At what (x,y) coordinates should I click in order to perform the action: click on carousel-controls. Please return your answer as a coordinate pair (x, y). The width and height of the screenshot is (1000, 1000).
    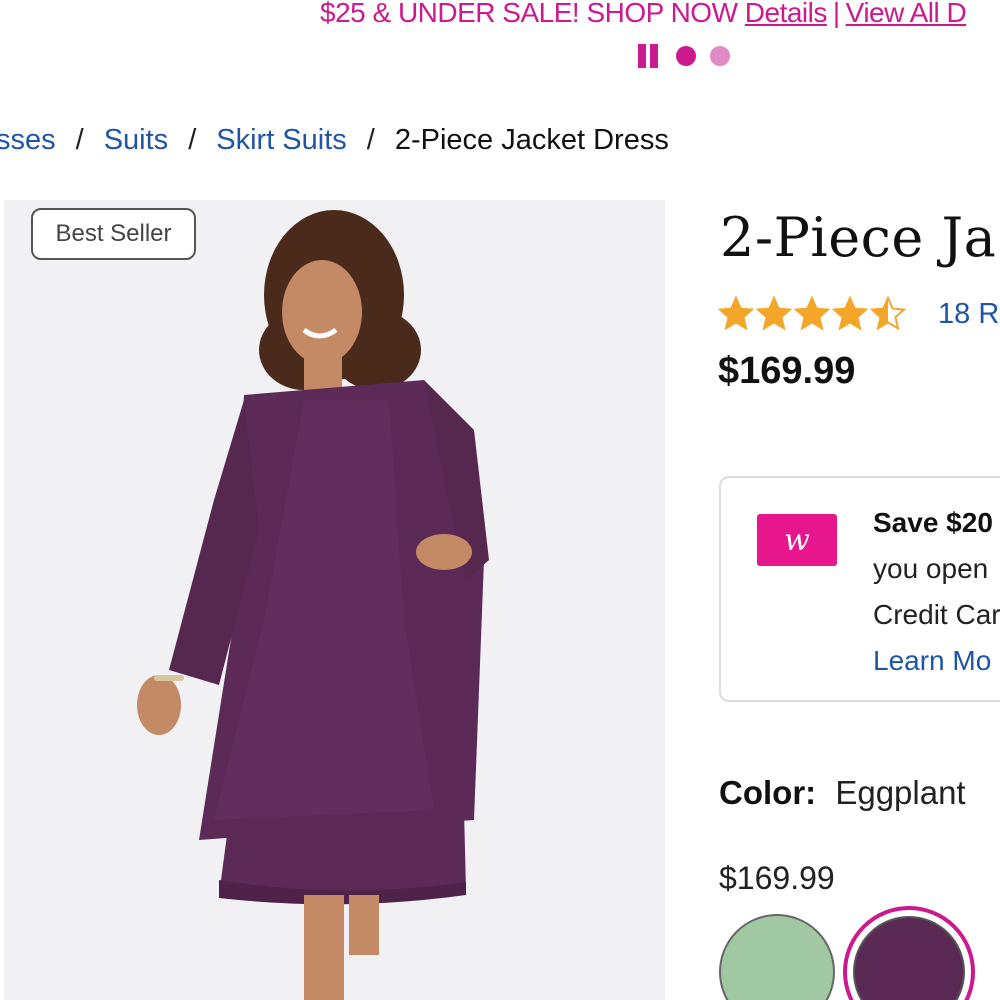
    Looking at the image, I should click on (682, 56).